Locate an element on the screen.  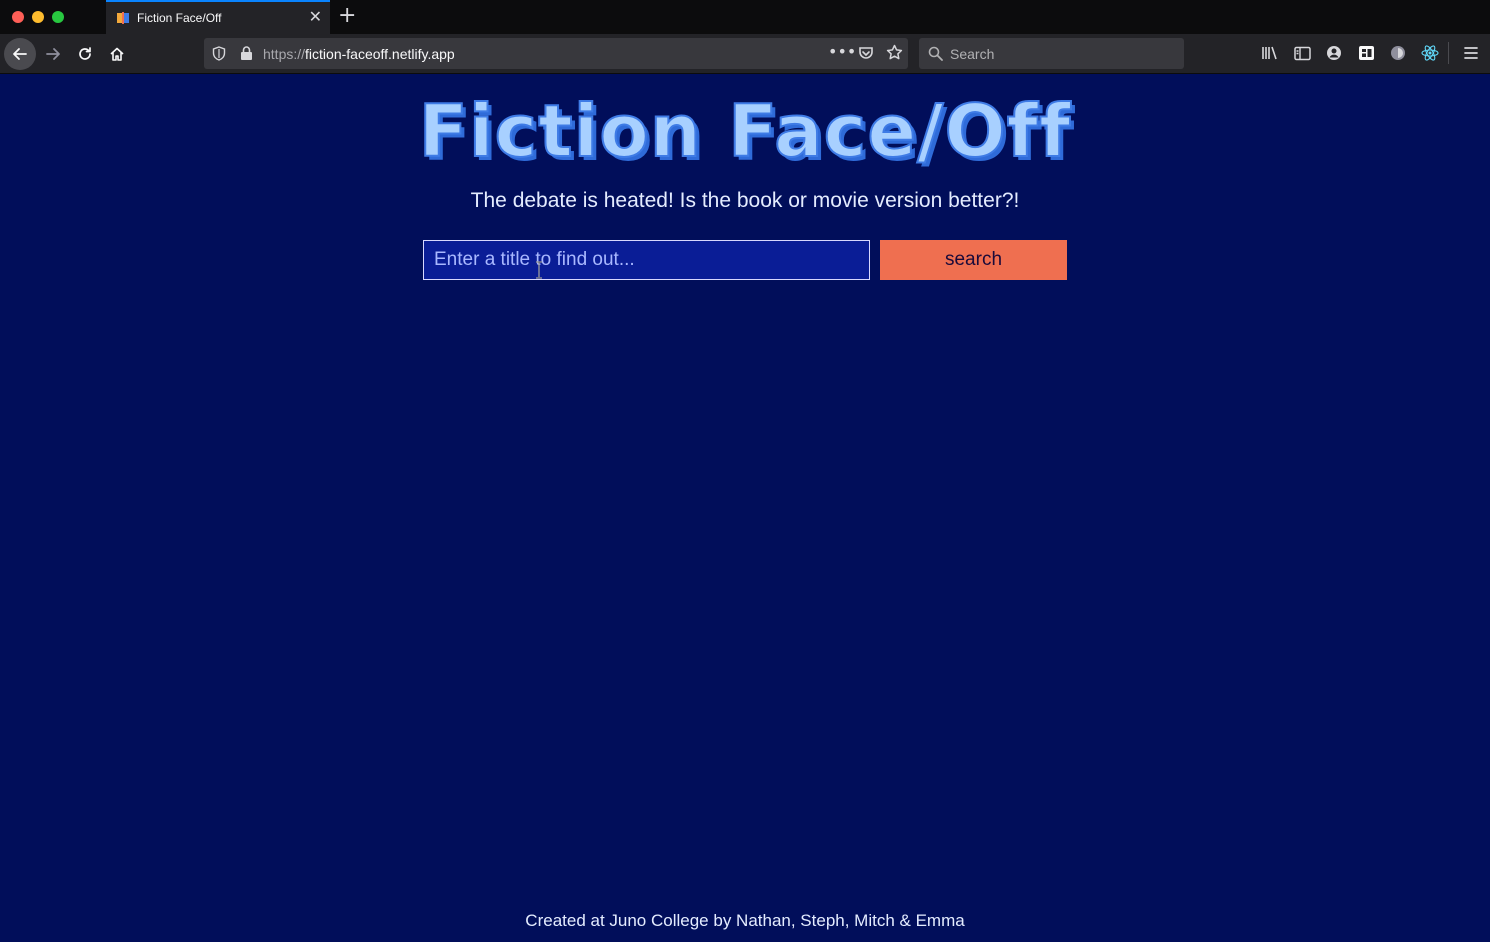
search-icon is located at coordinates (935, 53).